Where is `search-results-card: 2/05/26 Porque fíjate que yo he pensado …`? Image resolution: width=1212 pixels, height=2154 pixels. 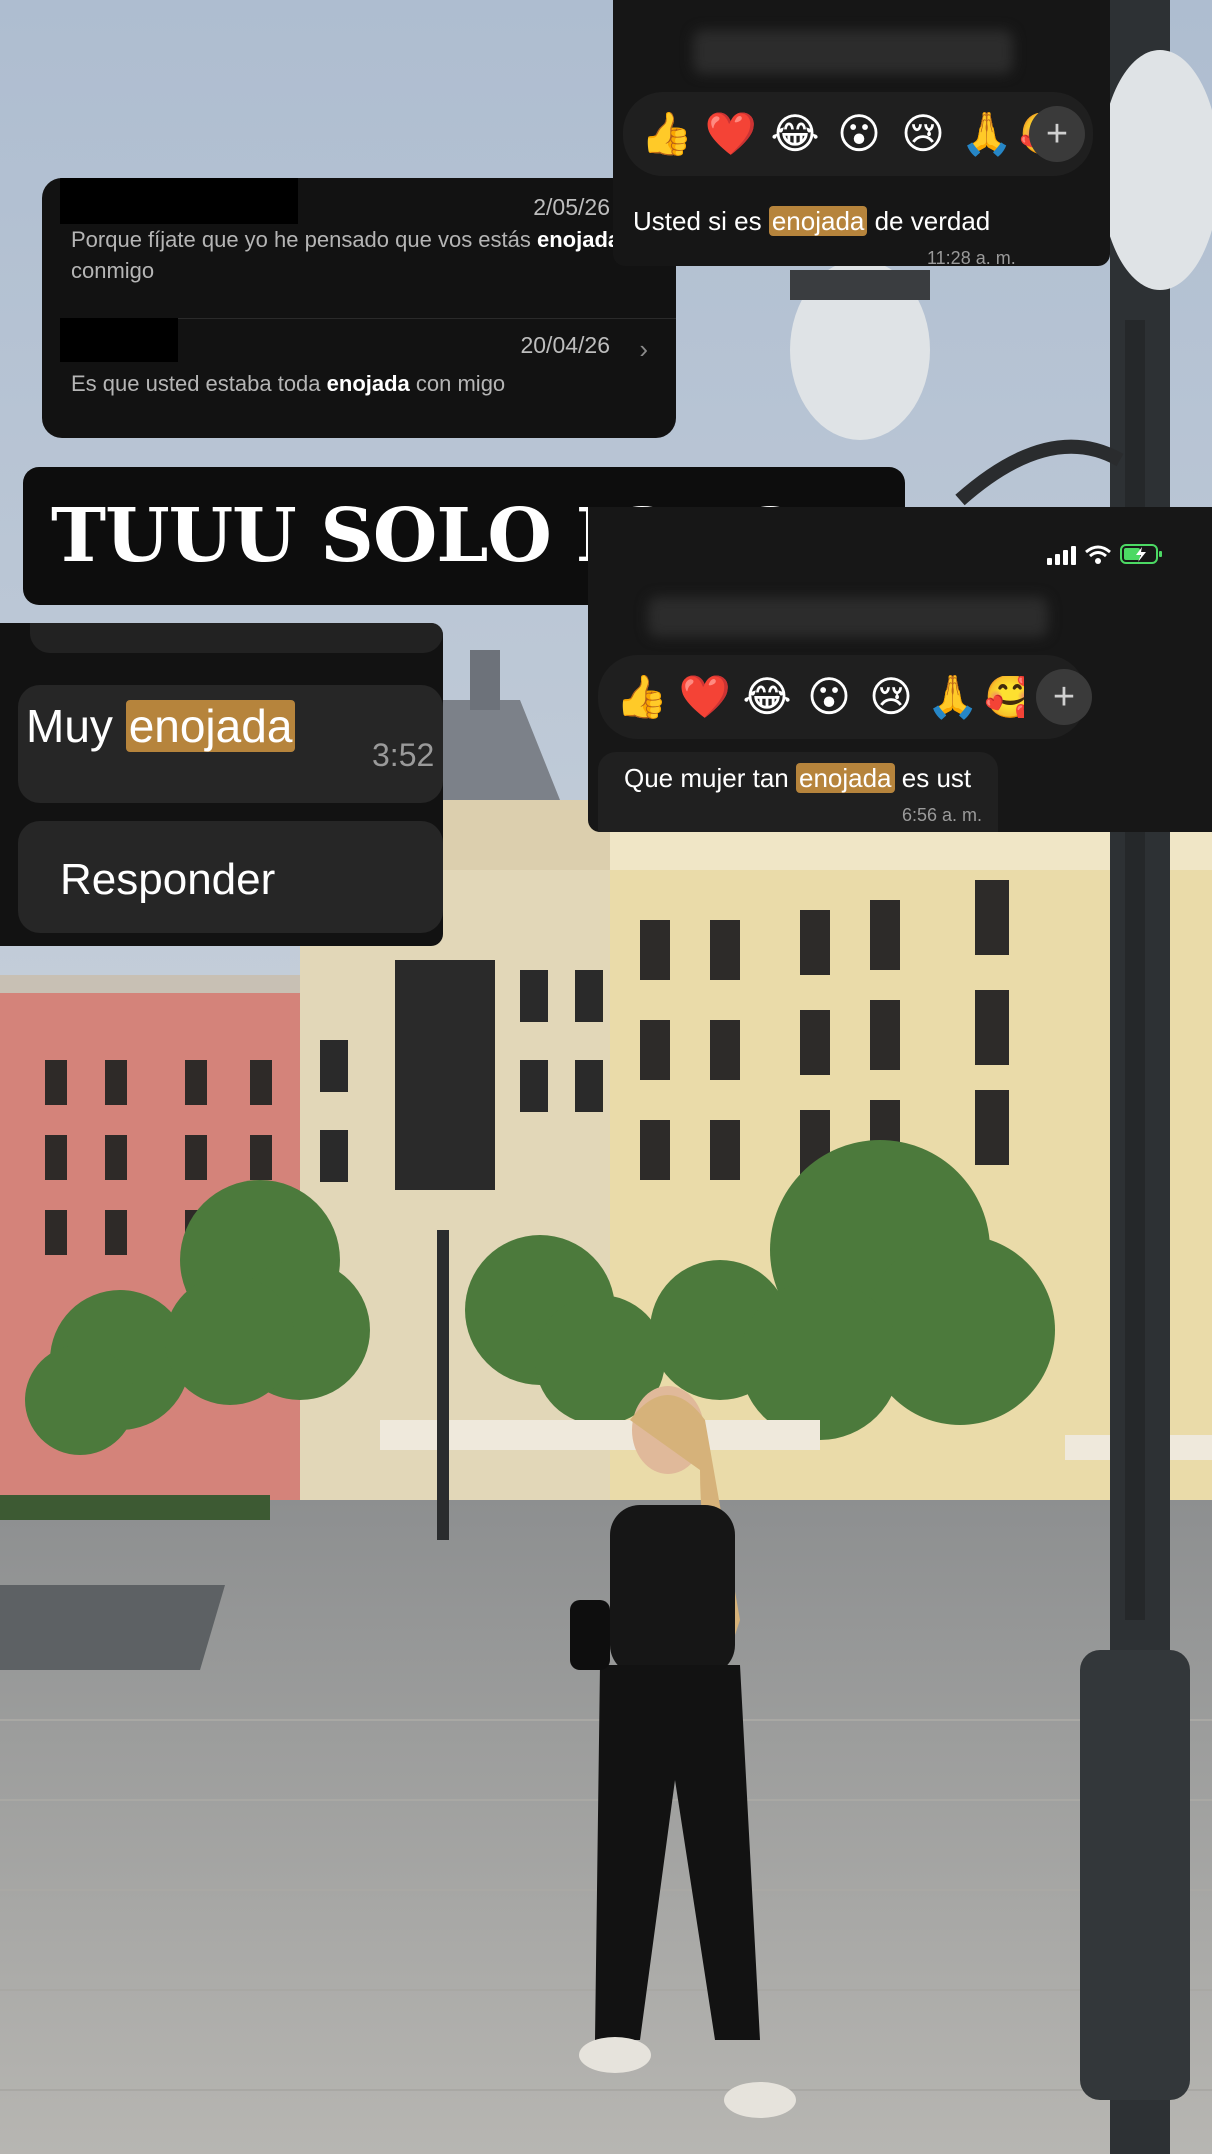
search-results-card: 2/05/26 Porque fíjate que yo he pensado … is located at coordinates (359, 308).